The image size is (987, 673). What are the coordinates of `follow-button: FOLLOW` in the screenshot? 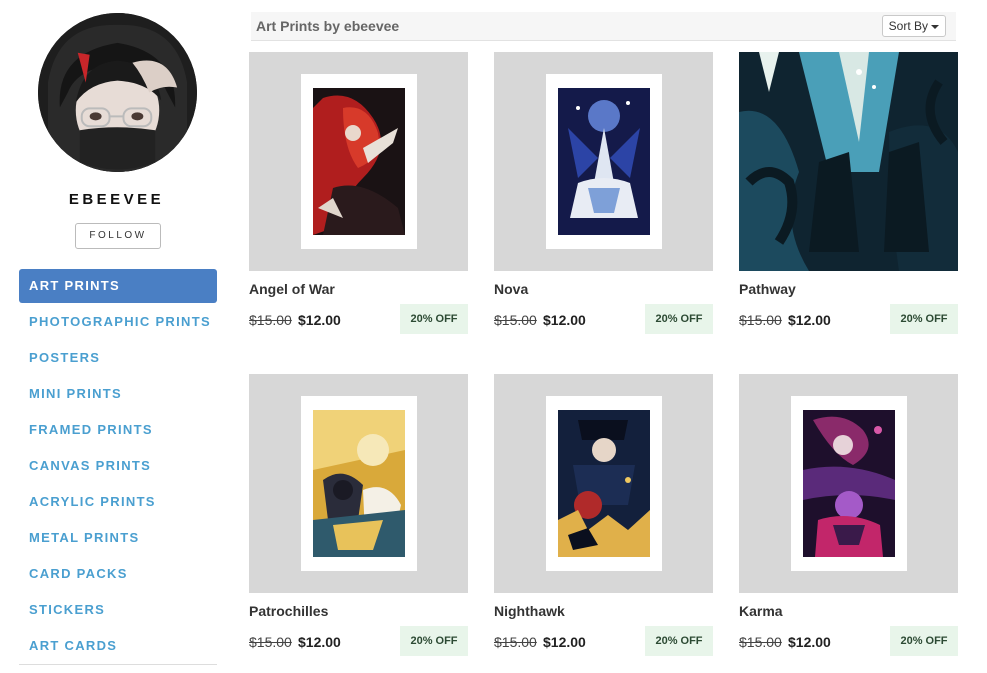 It's located at (118, 236).